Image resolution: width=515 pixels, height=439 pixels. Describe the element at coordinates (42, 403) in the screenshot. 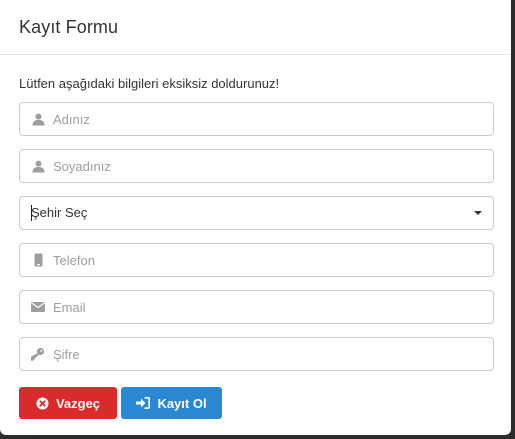

I see `times-circle-icon` at that location.